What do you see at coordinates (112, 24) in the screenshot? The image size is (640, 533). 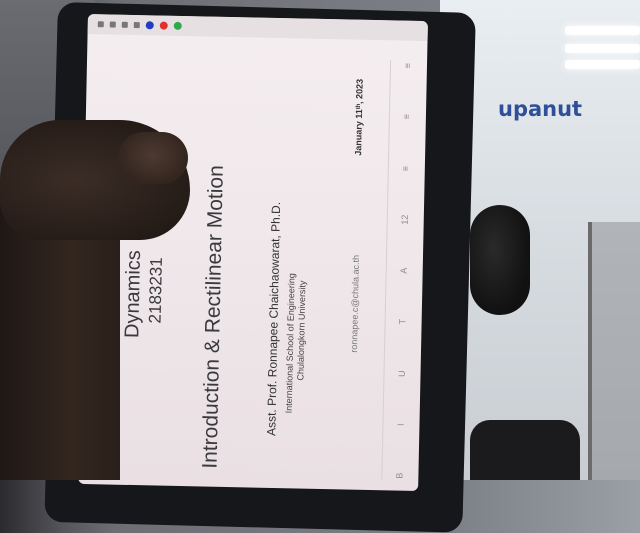 I see `highlighter-tool-icon` at bounding box center [112, 24].